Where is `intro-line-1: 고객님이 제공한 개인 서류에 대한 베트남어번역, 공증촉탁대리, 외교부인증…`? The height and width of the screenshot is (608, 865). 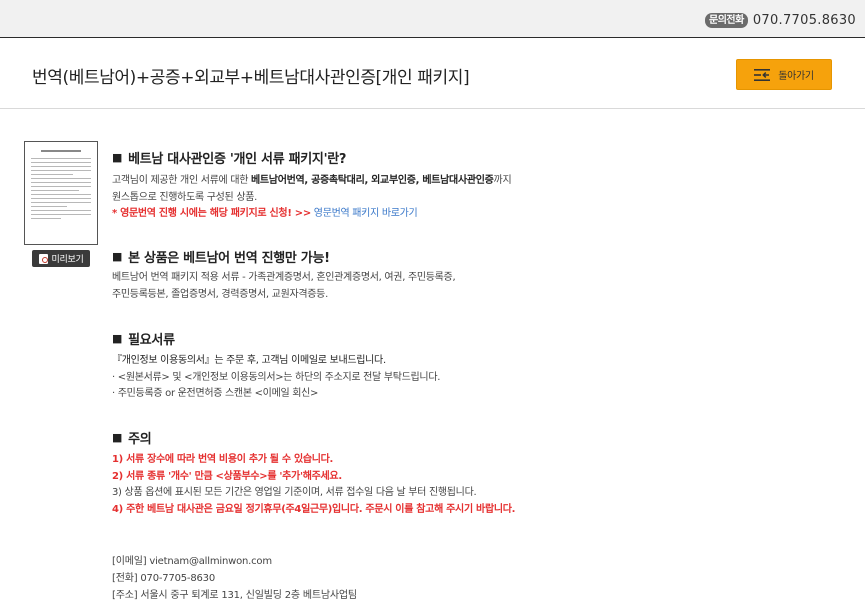
intro-line-1: 고객님이 제공한 개인 서류에 대한 베트남어번역, 공증촉탁대리, 외교부인증… is located at coordinates (312, 180).